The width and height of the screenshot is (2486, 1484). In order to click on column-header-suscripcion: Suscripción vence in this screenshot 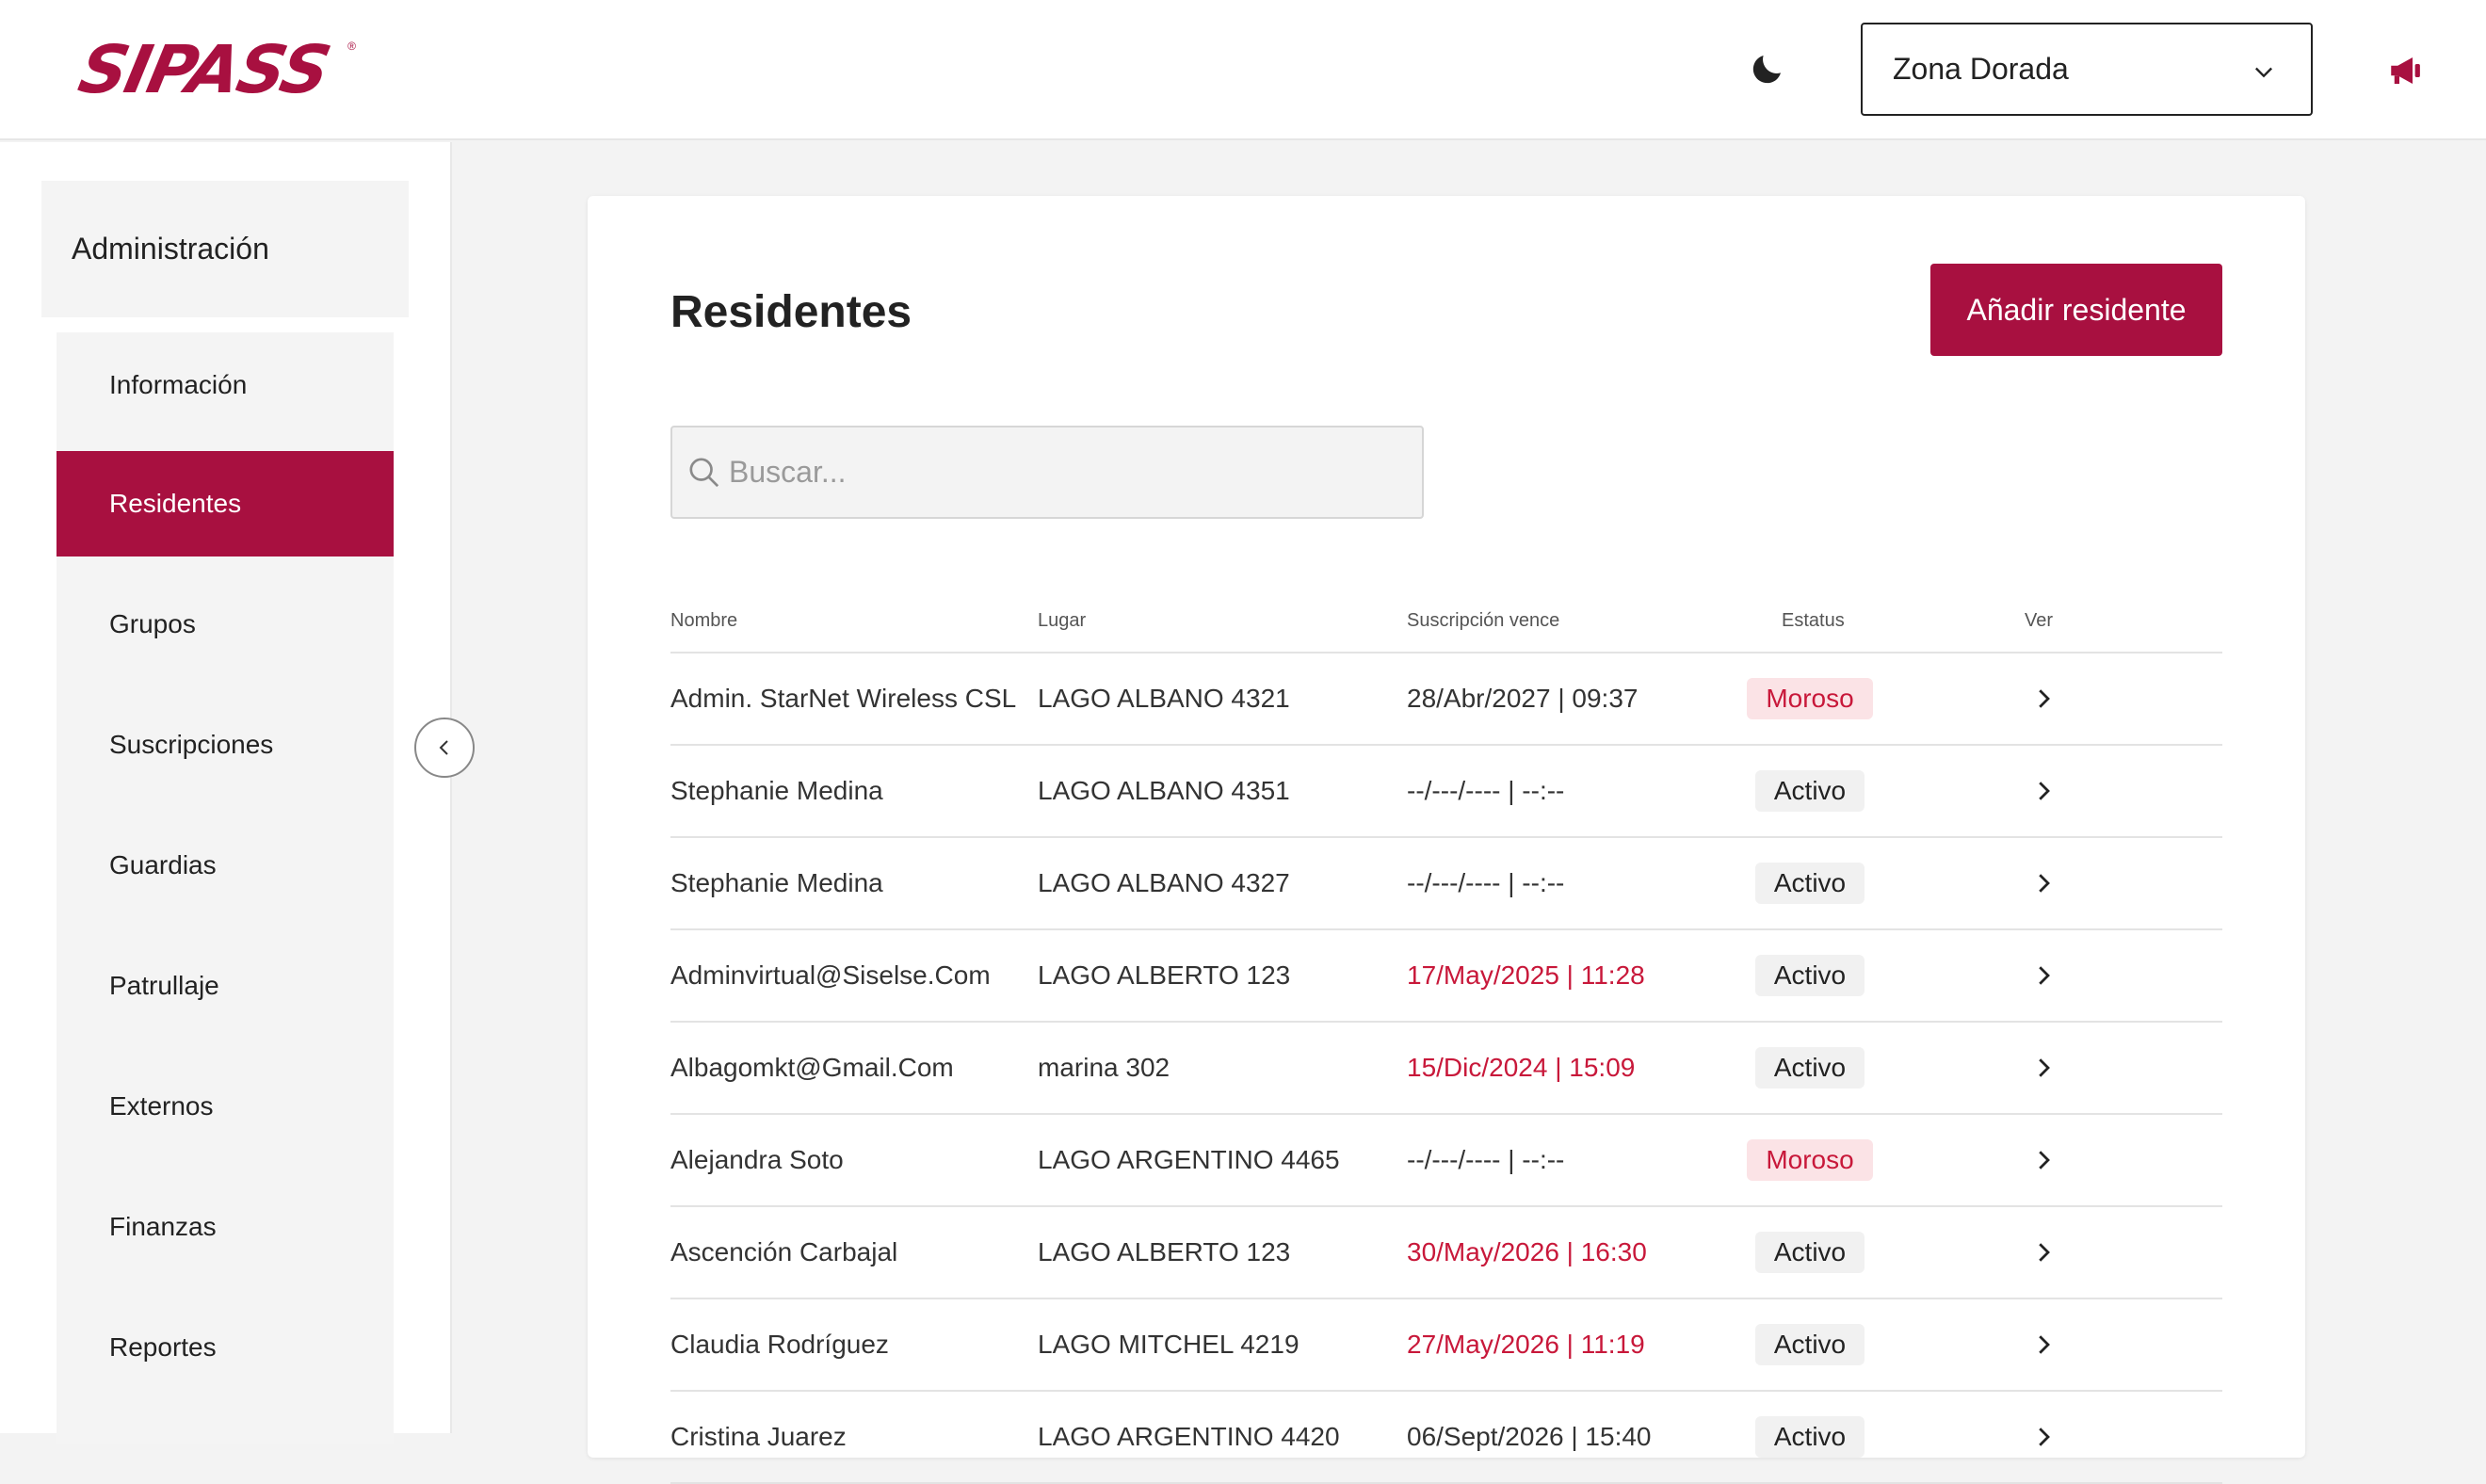, I will do `click(1483, 621)`.